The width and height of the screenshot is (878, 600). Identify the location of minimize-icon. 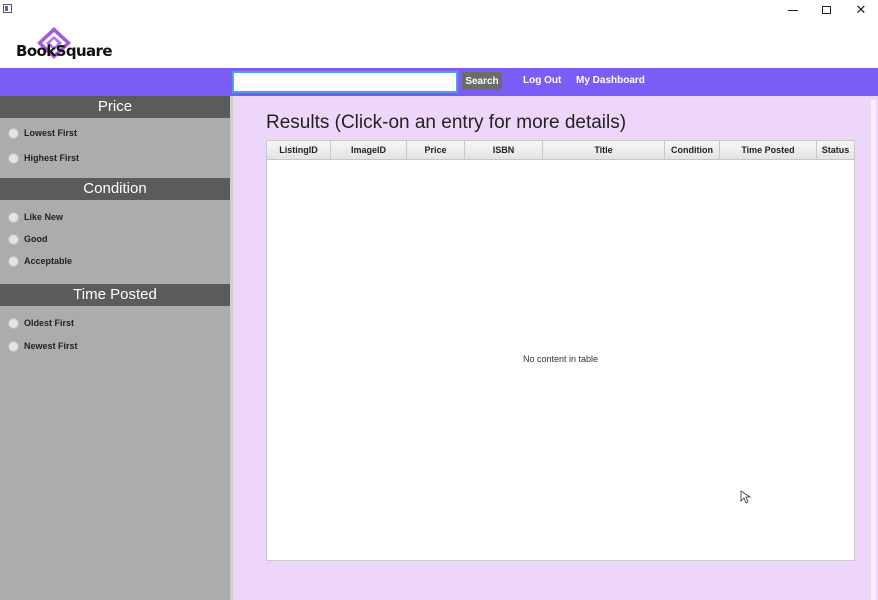
(793, 10).